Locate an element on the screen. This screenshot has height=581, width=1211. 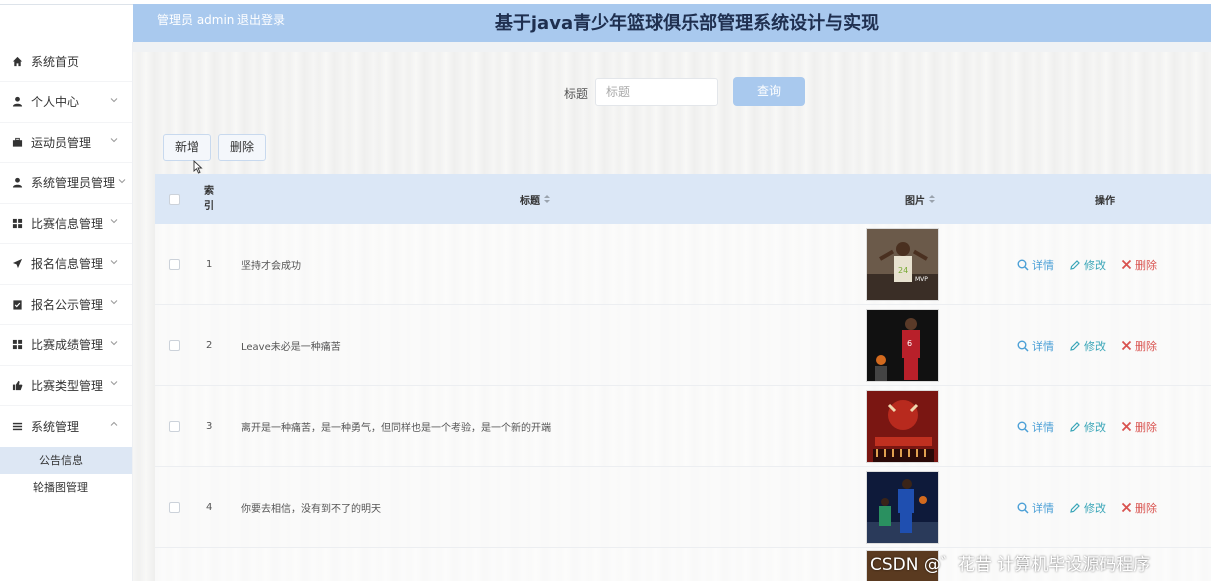
row-title: 坚持才会成功 is located at coordinates (271, 266).